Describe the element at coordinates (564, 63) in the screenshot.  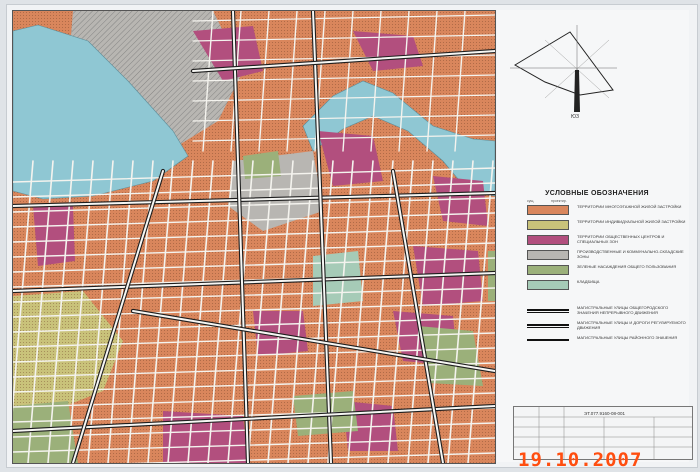
I see `wind-rose-shape` at that location.